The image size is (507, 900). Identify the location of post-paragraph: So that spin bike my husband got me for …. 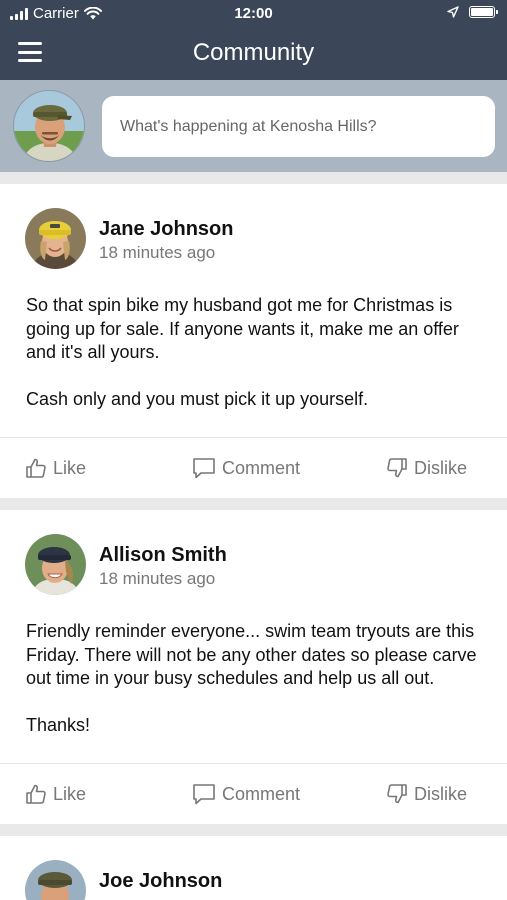
(242, 328).